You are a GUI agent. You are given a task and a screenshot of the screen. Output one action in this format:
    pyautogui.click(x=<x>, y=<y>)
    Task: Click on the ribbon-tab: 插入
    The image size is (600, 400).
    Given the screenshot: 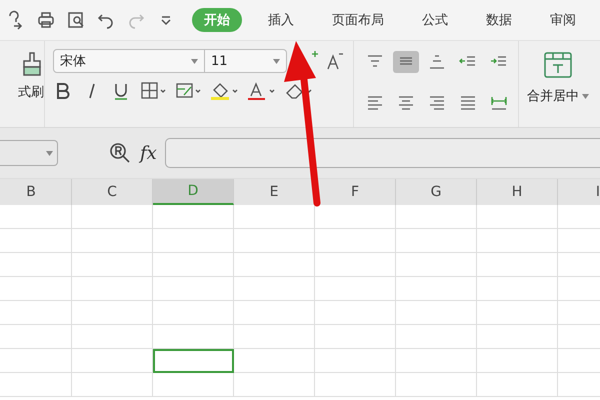 What is the action you would take?
    pyautogui.click(x=281, y=20)
    